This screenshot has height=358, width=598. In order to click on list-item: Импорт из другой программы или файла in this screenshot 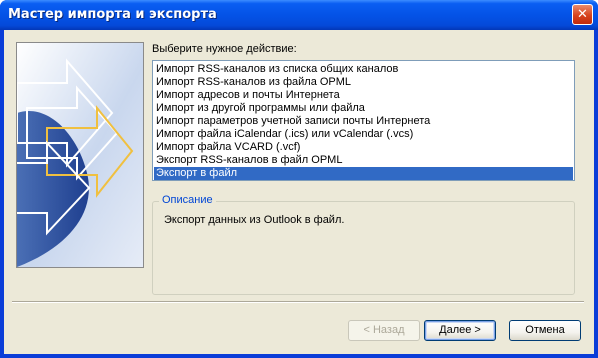, I will do `click(363, 108)`.